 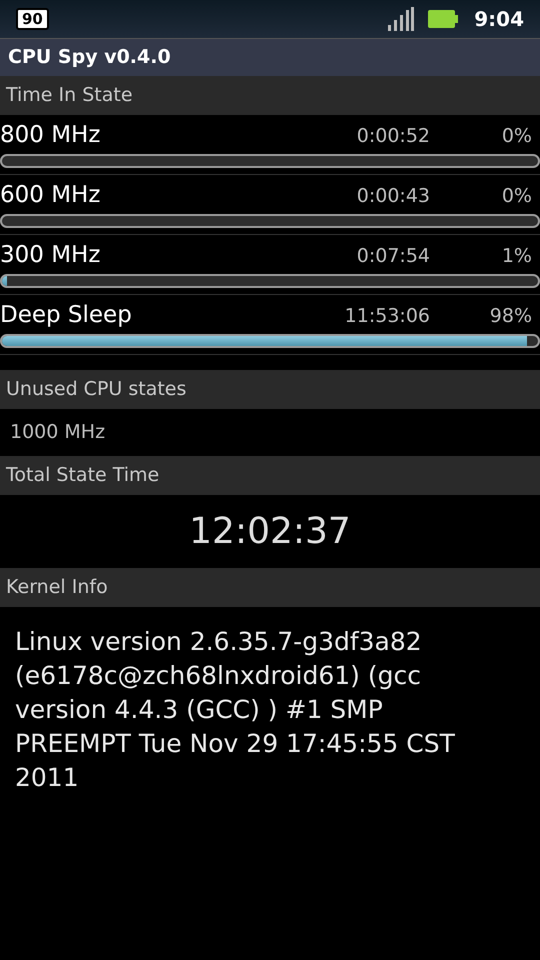 I want to click on state-time: 0:07:54, so click(x=393, y=256).